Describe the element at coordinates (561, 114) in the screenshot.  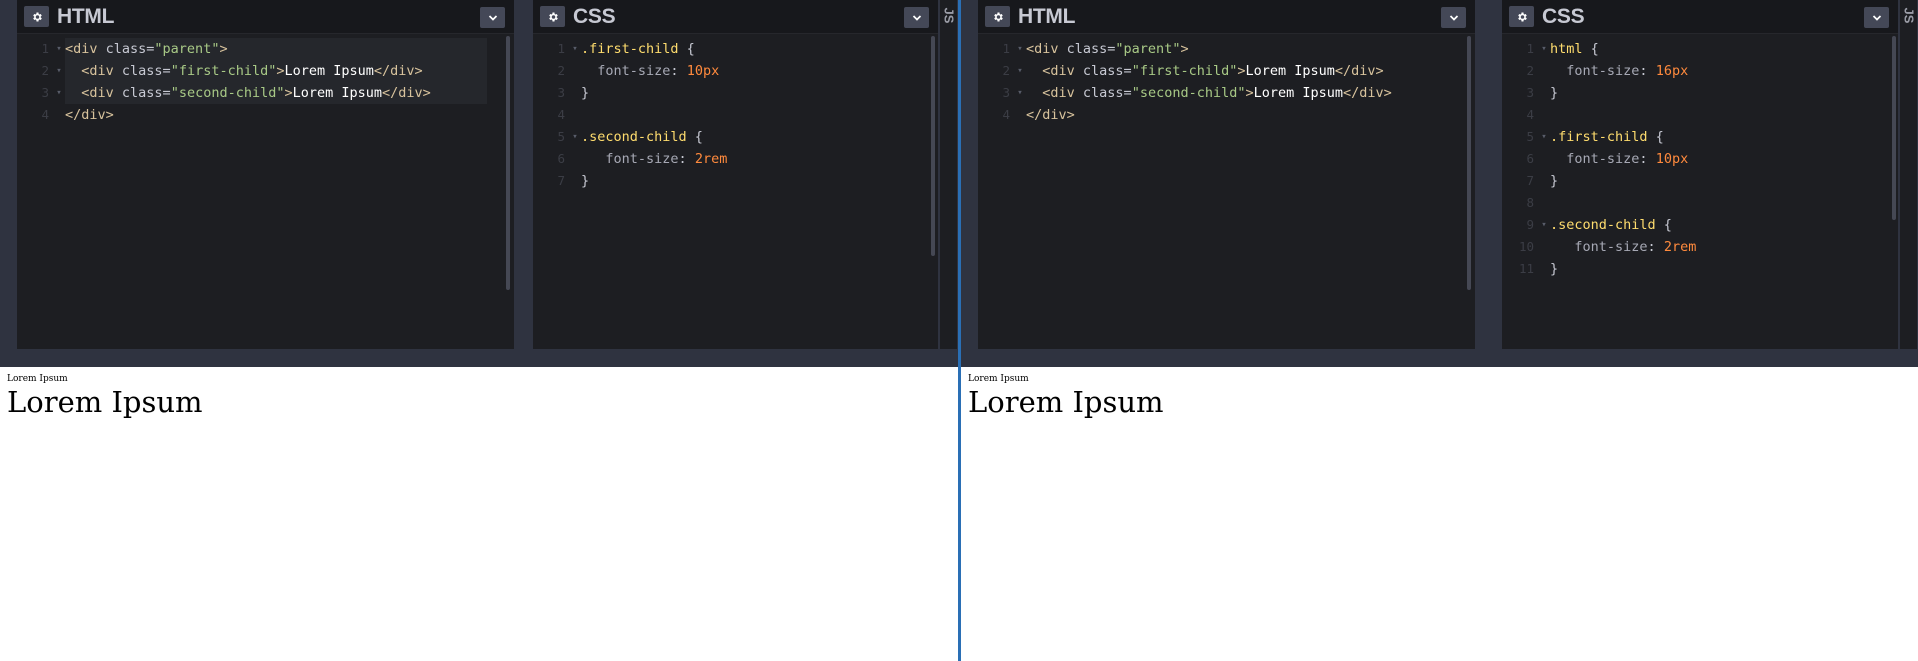
I see `line-number: 4` at that location.